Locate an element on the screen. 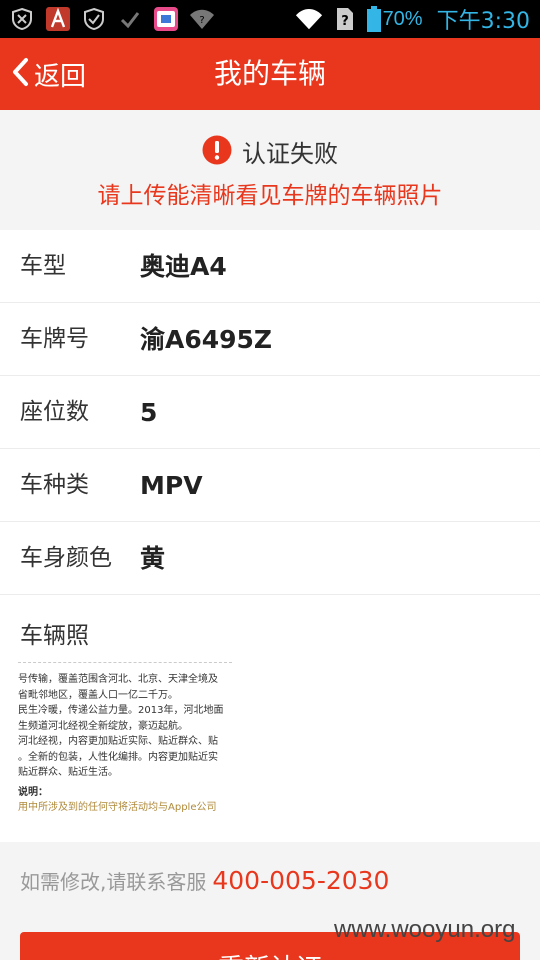  contact-text: 如需修改,请联系客服 is located at coordinates (113, 882).